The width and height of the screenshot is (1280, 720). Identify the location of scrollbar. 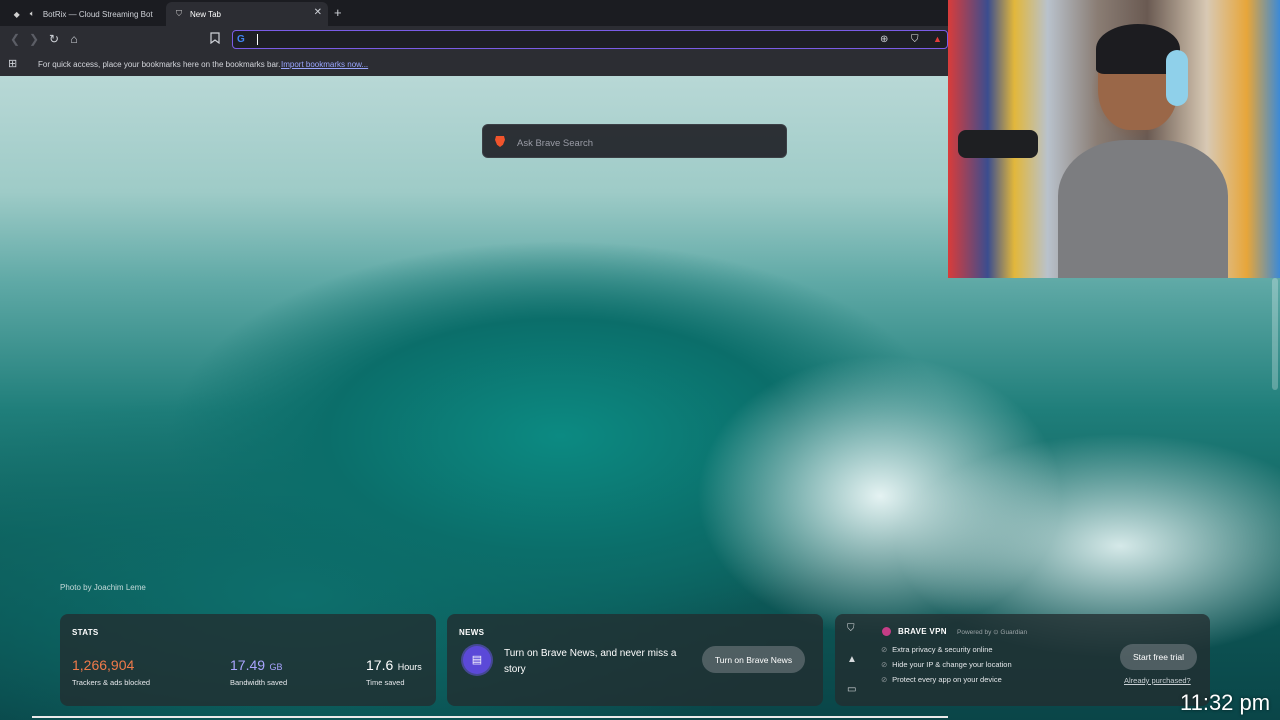
(1275, 334).